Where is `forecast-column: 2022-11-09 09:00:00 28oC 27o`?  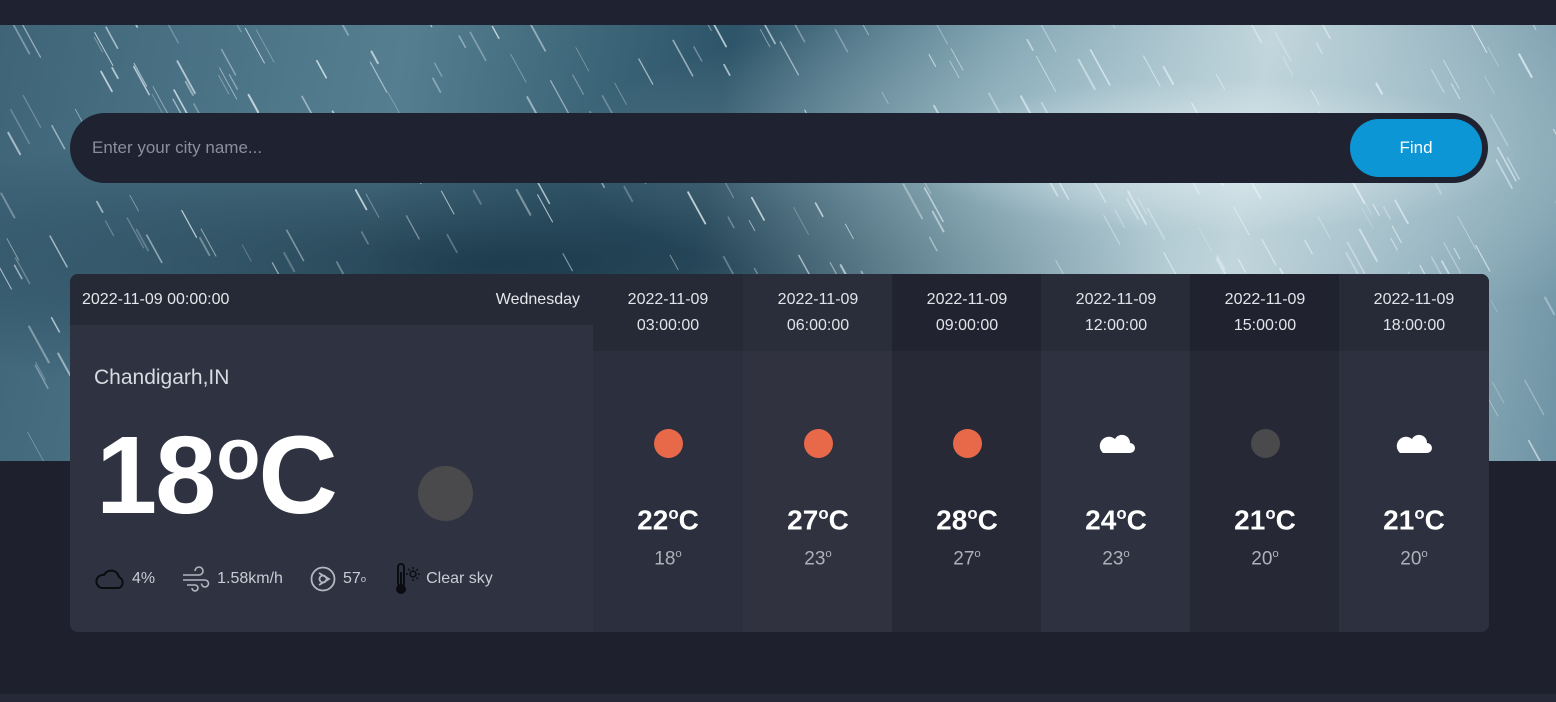 forecast-column: 2022-11-09 09:00:00 28oC 27o is located at coordinates (967, 453).